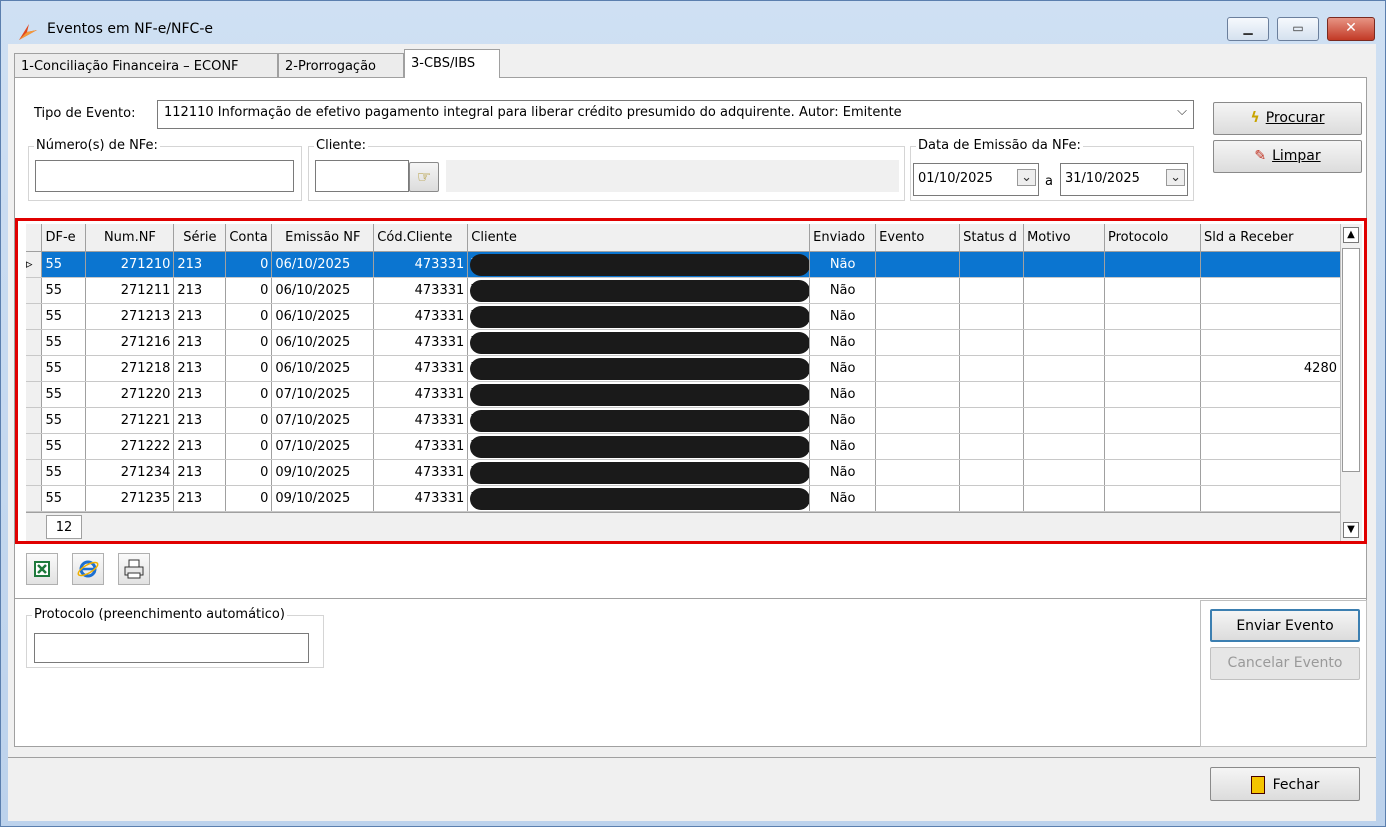 This screenshot has width=1386, height=827. What do you see at coordinates (1064, 238) in the screenshot?
I see `col-motivo: Motivo` at bounding box center [1064, 238].